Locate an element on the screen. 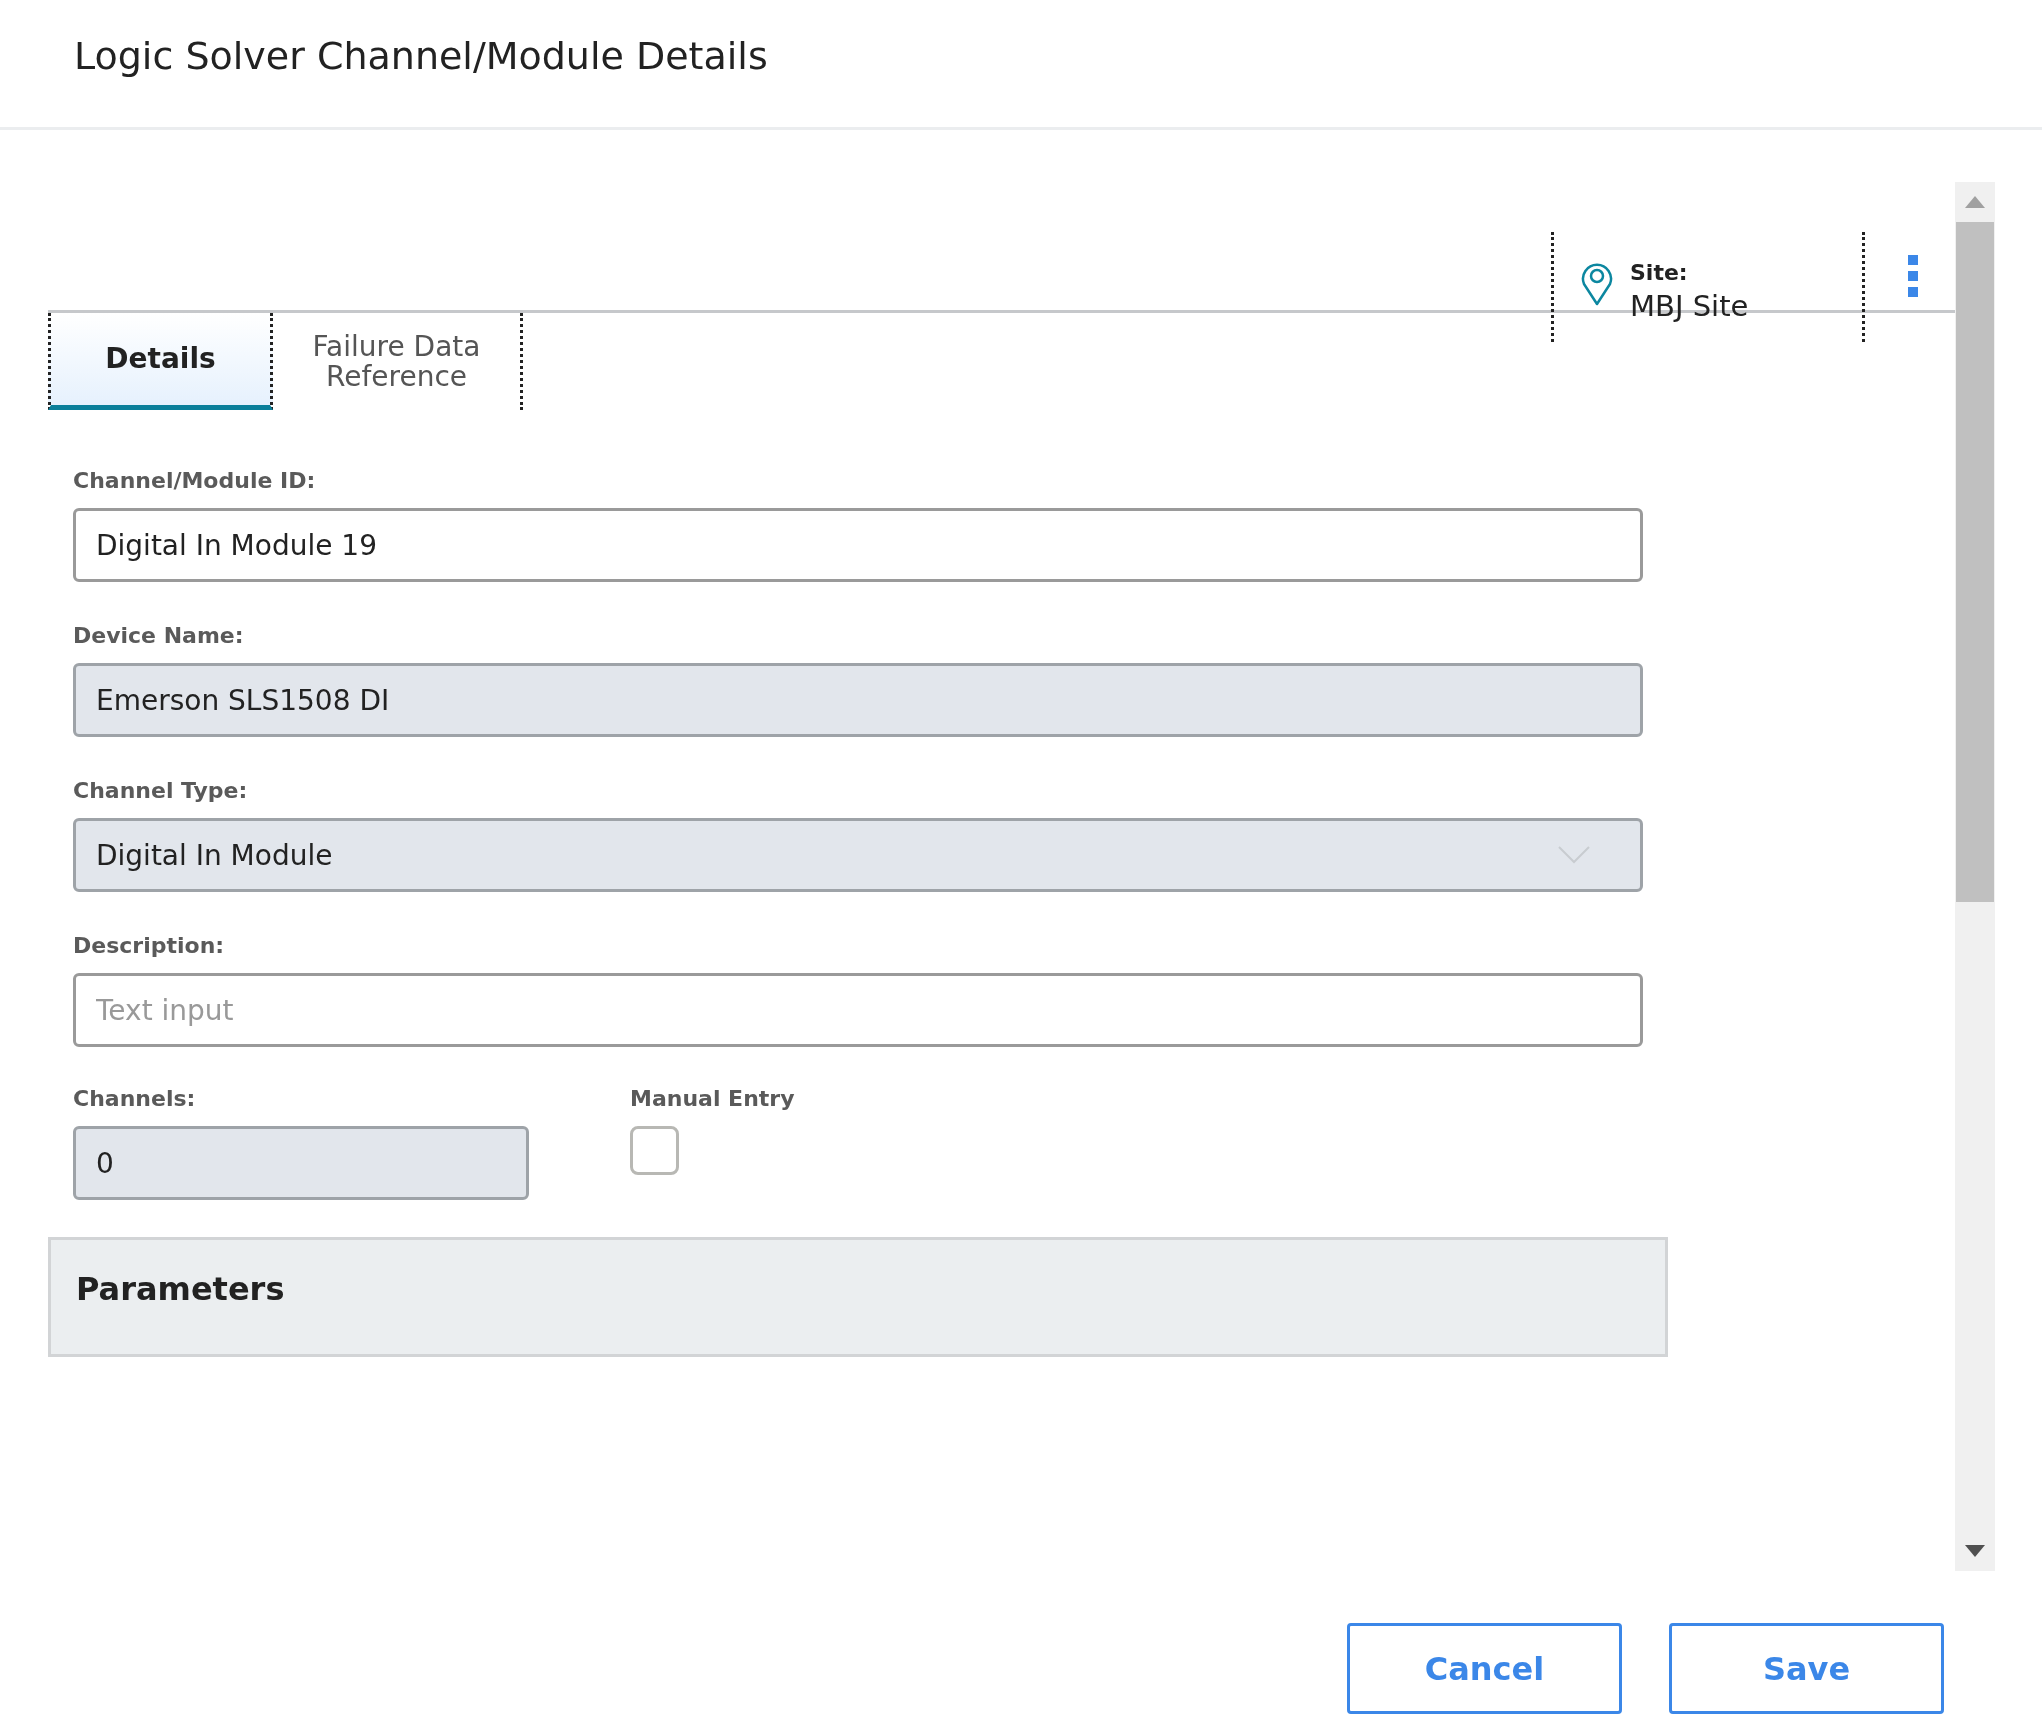 Image resolution: width=2042 pixels, height=1720 pixels. scrollbar is located at coordinates (1975, 876).